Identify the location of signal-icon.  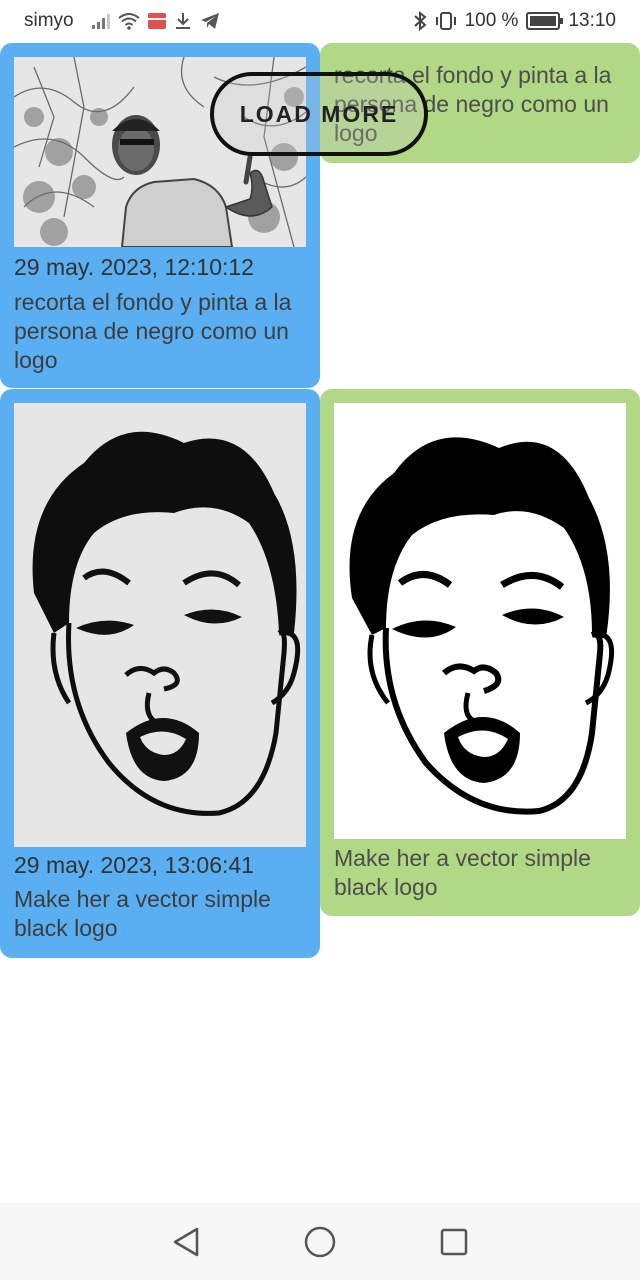
(100, 21).